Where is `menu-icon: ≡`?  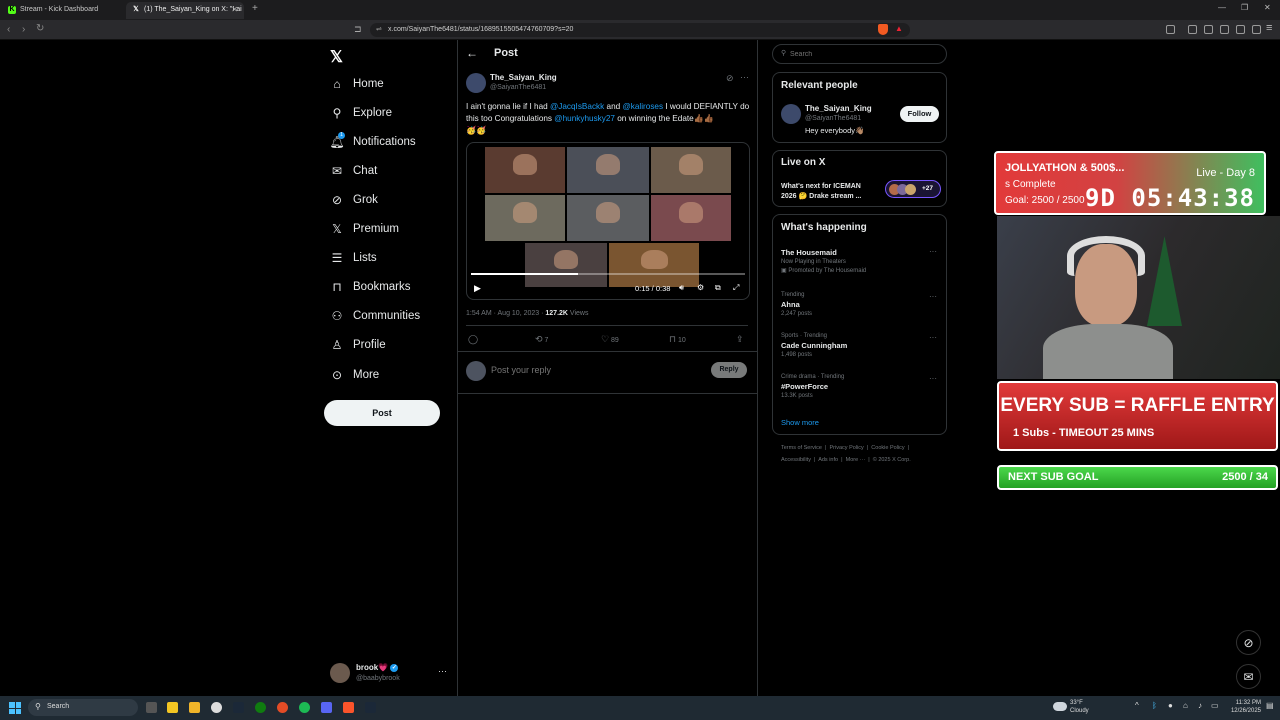 menu-icon: ≡ is located at coordinates (1269, 28).